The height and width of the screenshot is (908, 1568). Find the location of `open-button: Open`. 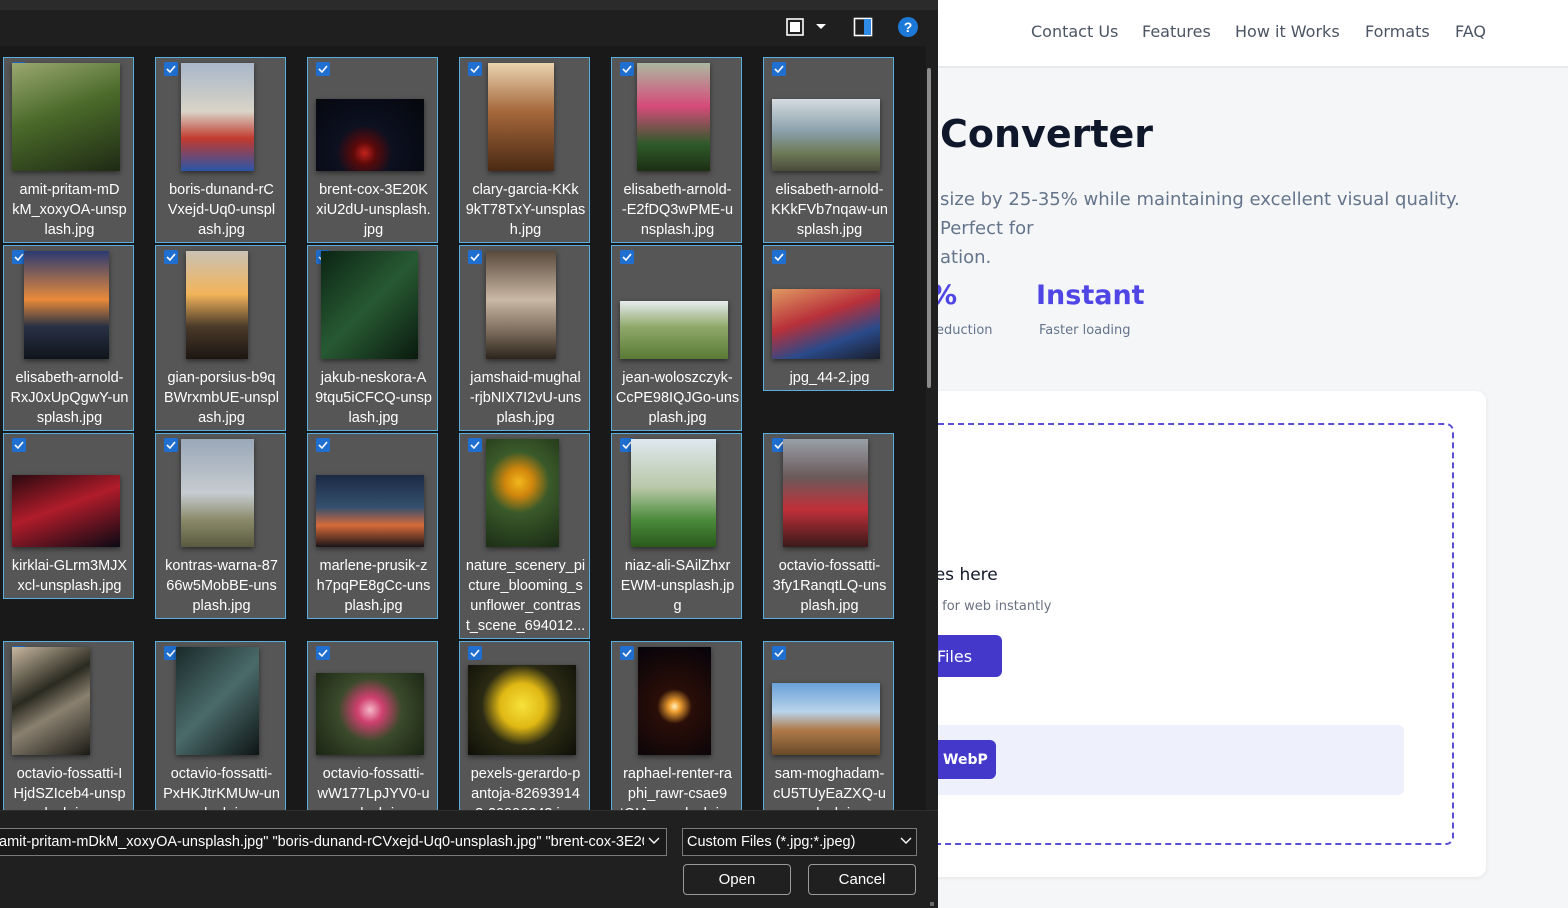

open-button: Open is located at coordinates (737, 879).